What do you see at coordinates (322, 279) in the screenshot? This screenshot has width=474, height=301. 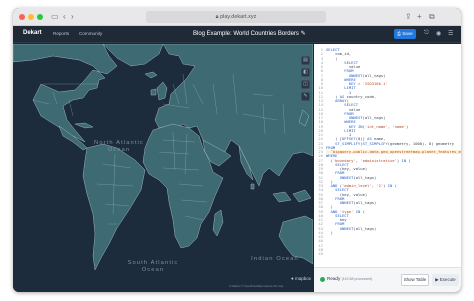 I see `status-indicator-icon` at bounding box center [322, 279].